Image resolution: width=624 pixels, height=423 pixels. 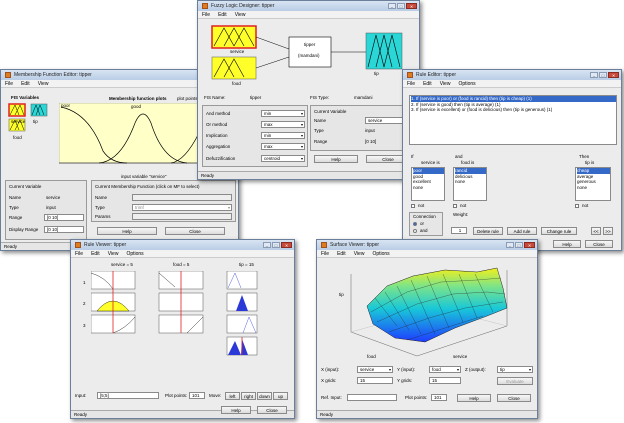 What do you see at coordinates (182, 216) in the screenshot?
I see `mf-params-input` at bounding box center [182, 216].